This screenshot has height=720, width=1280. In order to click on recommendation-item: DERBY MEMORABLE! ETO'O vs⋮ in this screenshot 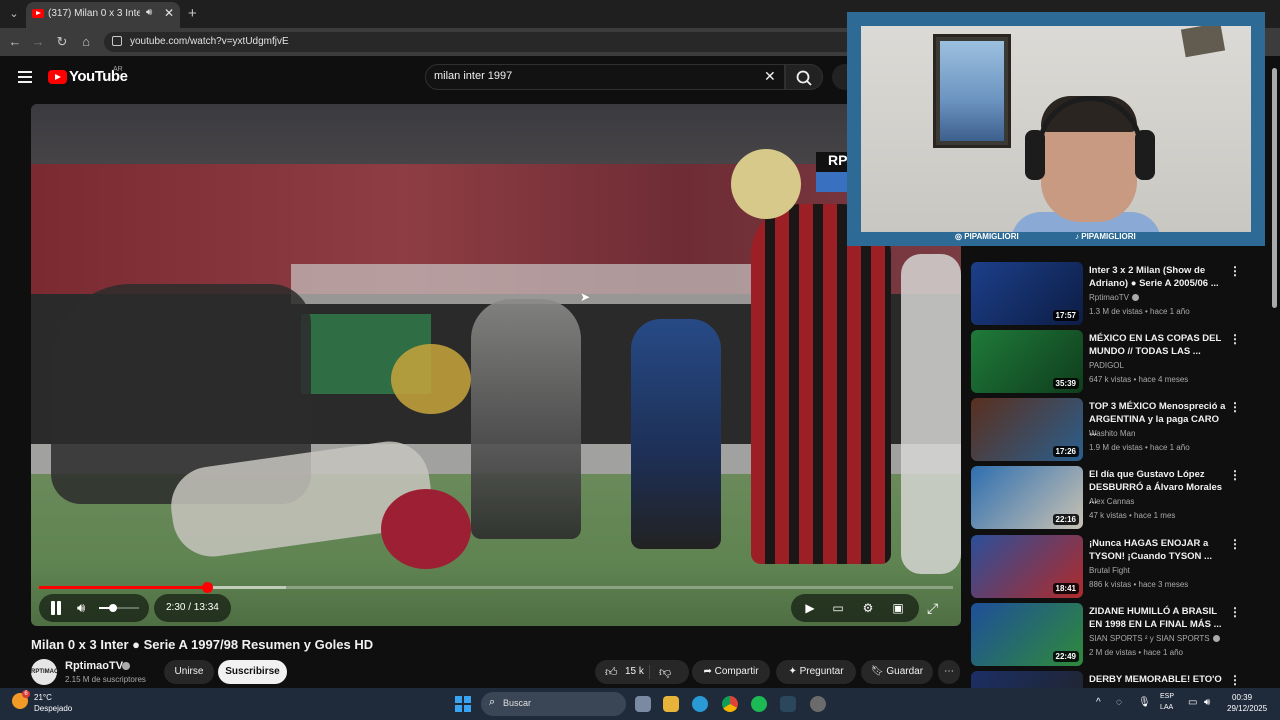, I will do `click(1116, 679)`.